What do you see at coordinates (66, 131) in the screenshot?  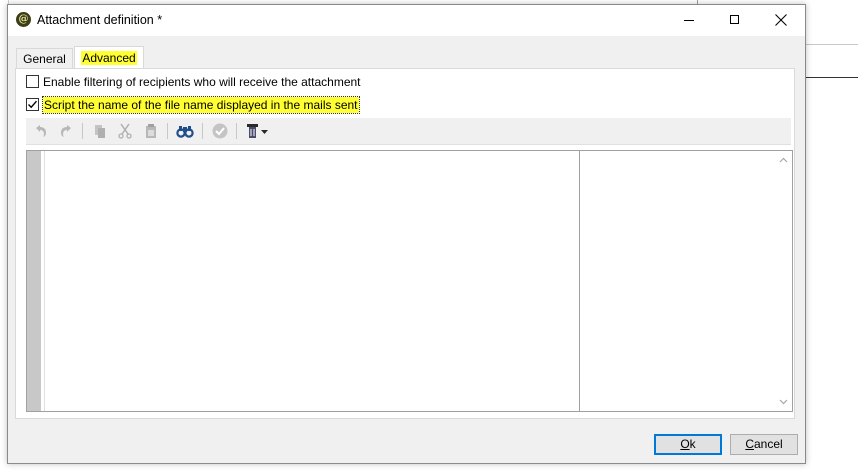 I see `redo-icon` at bounding box center [66, 131].